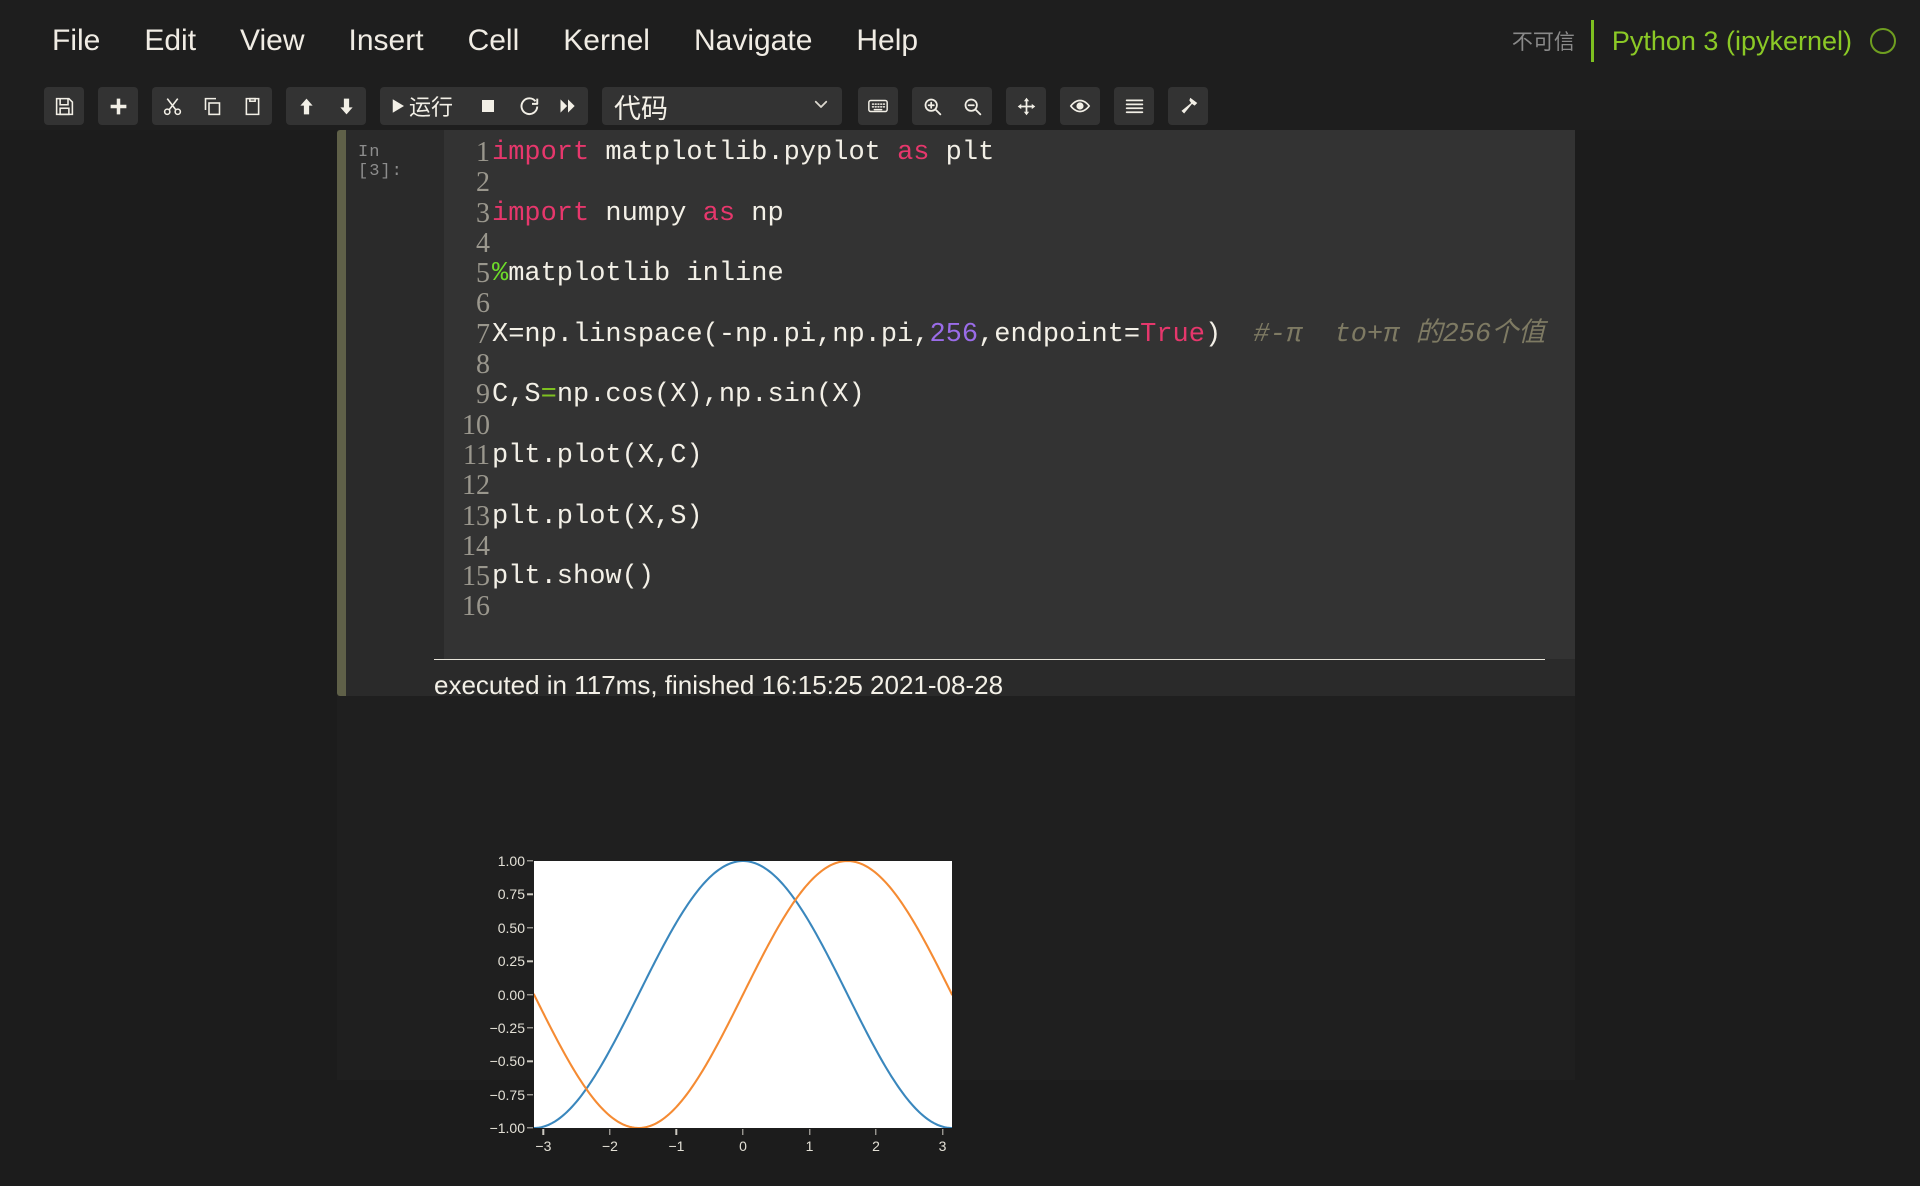 Image resolution: width=1920 pixels, height=1186 pixels. I want to click on save-button, so click(64, 106).